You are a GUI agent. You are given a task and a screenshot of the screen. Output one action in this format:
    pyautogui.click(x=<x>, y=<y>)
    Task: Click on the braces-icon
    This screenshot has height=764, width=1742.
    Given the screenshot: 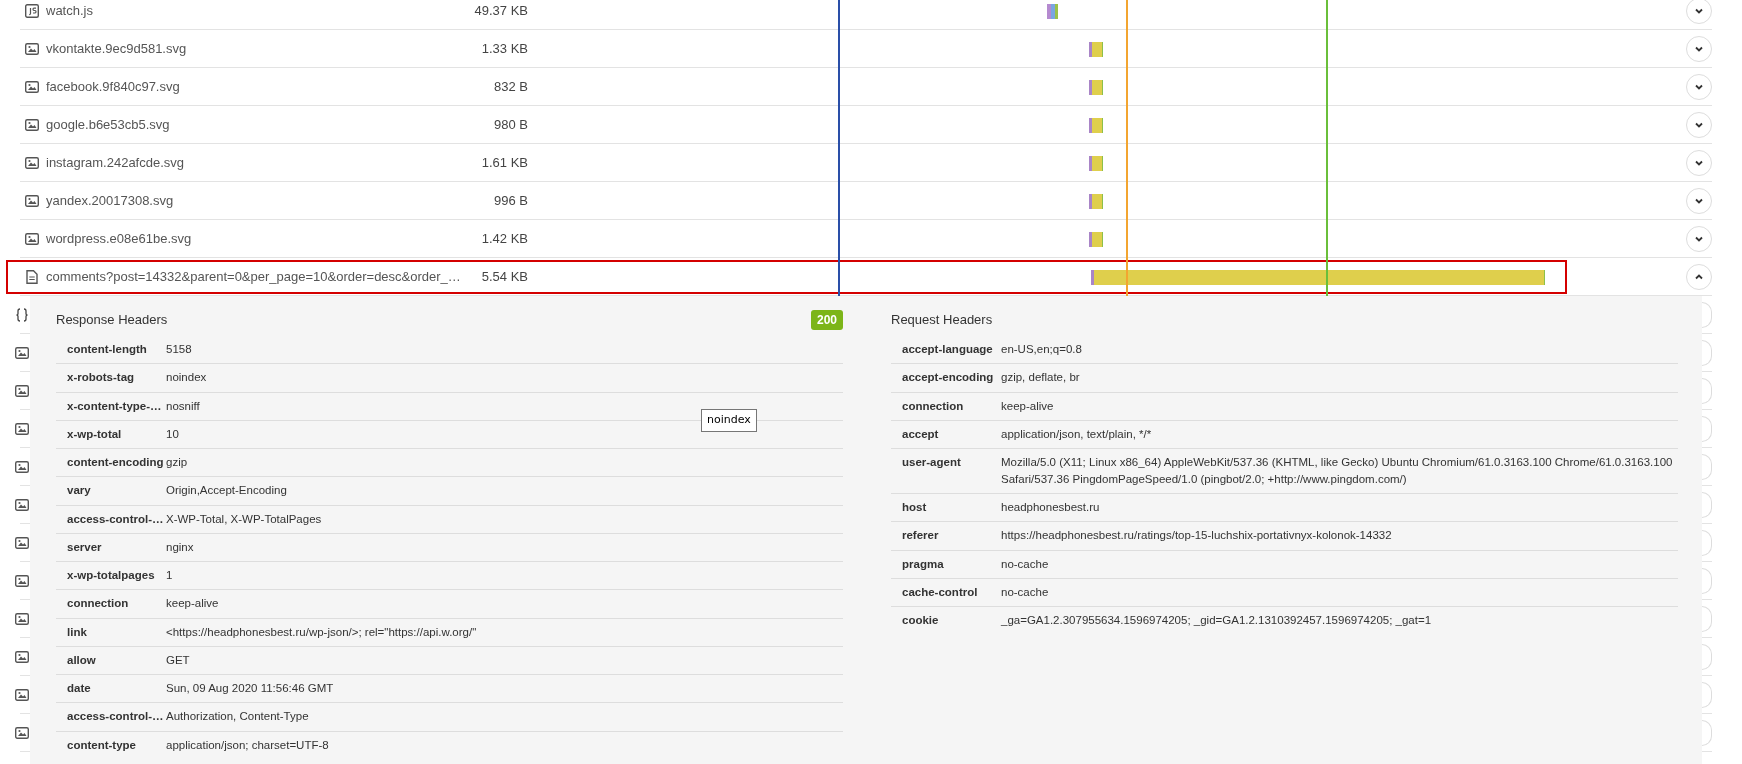 What is the action you would take?
    pyautogui.click(x=22, y=314)
    